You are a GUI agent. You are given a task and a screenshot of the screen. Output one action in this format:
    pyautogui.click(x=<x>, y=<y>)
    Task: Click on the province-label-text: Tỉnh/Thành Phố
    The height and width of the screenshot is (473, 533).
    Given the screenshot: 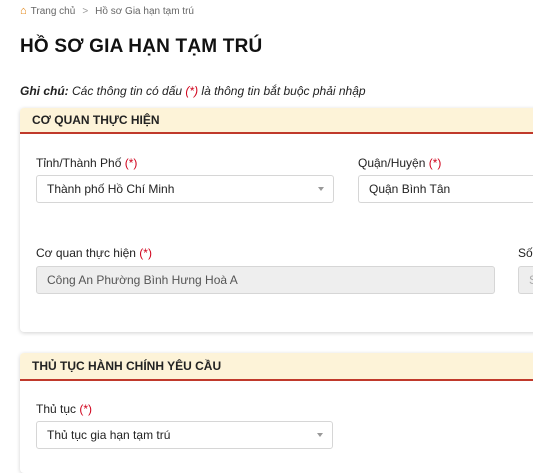 What is the action you would take?
    pyautogui.click(x=80, y=163)
    